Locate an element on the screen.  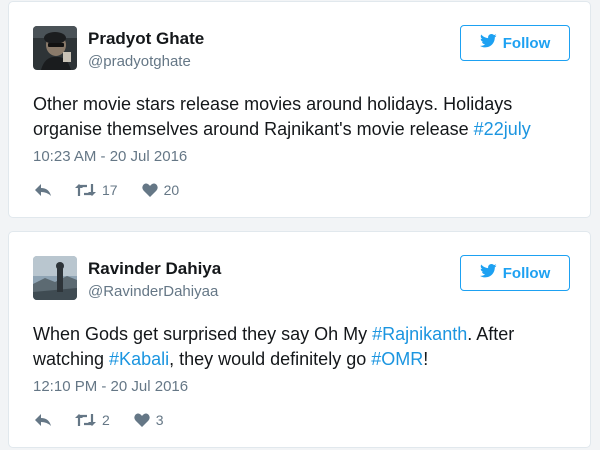
timestamp-link: 12:10 PM - 20 Jul 2016 is located at coordinates (110, 386).